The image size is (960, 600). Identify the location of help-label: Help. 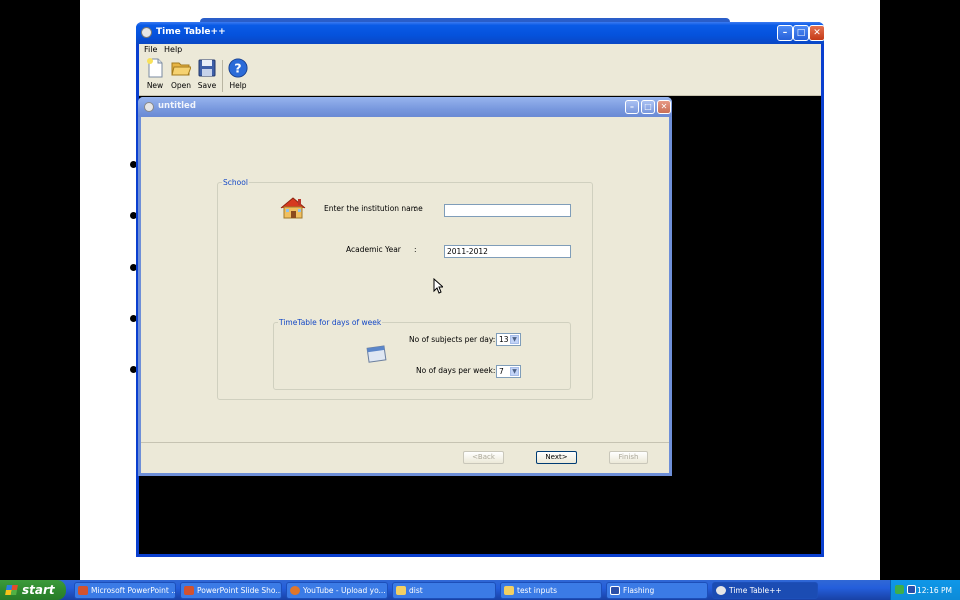
(238, 85).